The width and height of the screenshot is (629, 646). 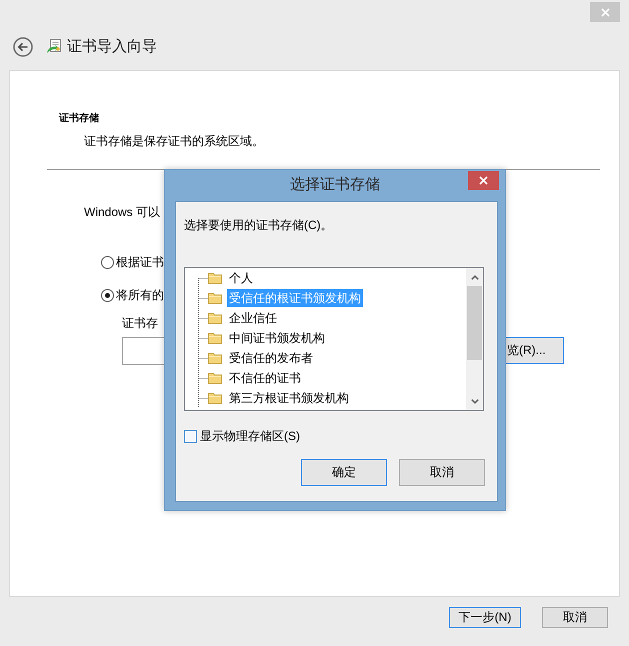 I want to click on radio-option: 将所有的, so click(x=132, y=295).